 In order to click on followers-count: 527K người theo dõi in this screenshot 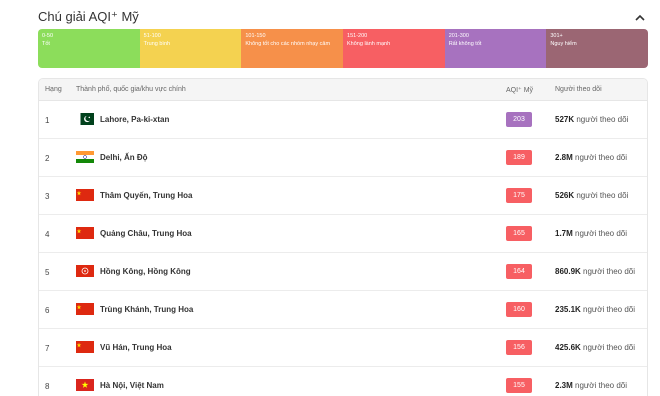, I will do `click(591, 119)`.